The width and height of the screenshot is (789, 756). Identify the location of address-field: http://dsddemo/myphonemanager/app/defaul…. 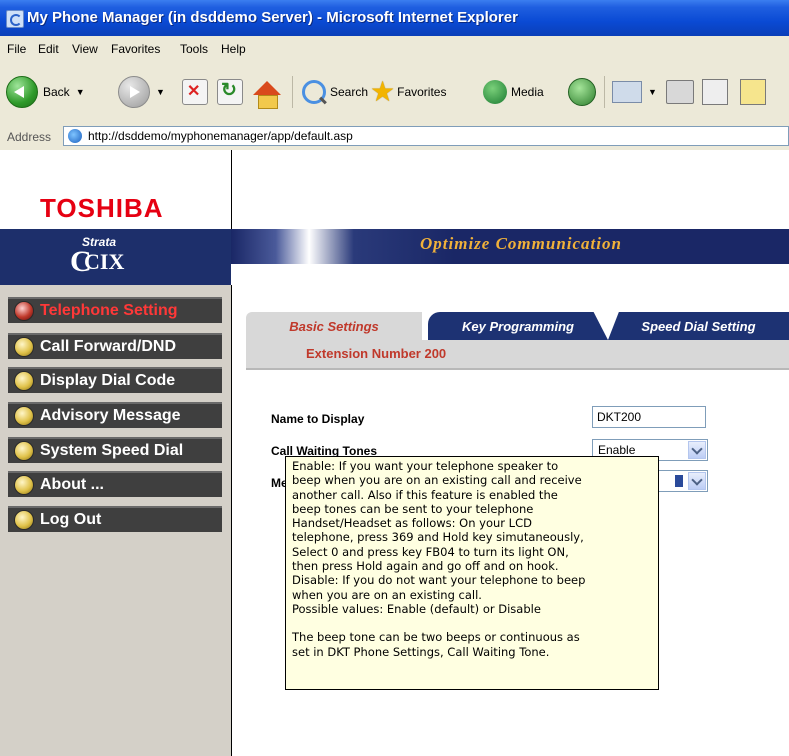
(426, 136).